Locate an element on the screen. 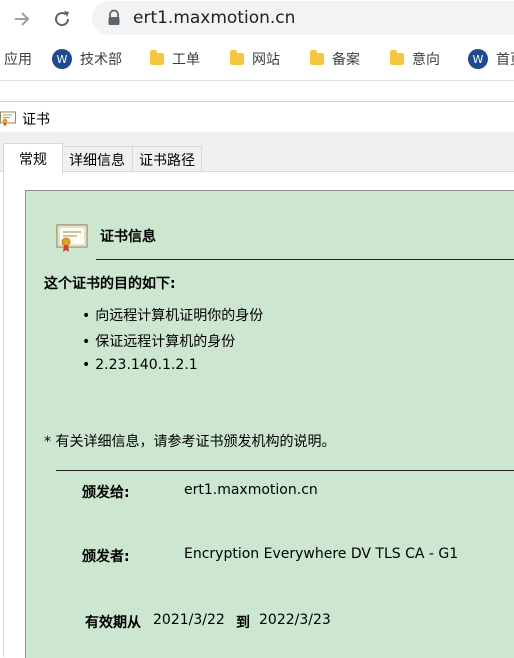 This screenshot has height=658, width=514. reload-button is located at coordinates (62, 19).